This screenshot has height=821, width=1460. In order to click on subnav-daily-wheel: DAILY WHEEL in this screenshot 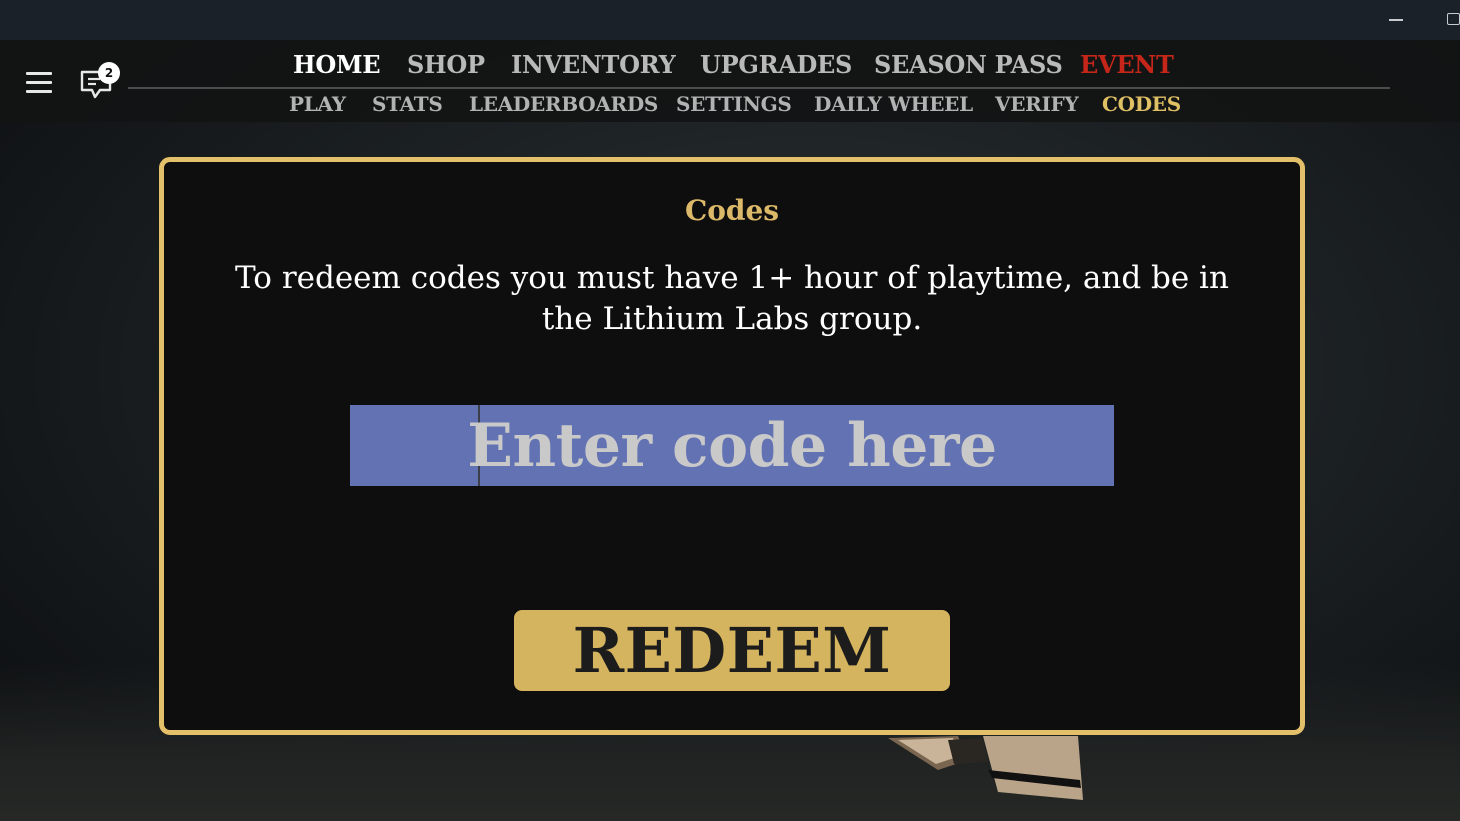, I will do `click(893, 104)`.